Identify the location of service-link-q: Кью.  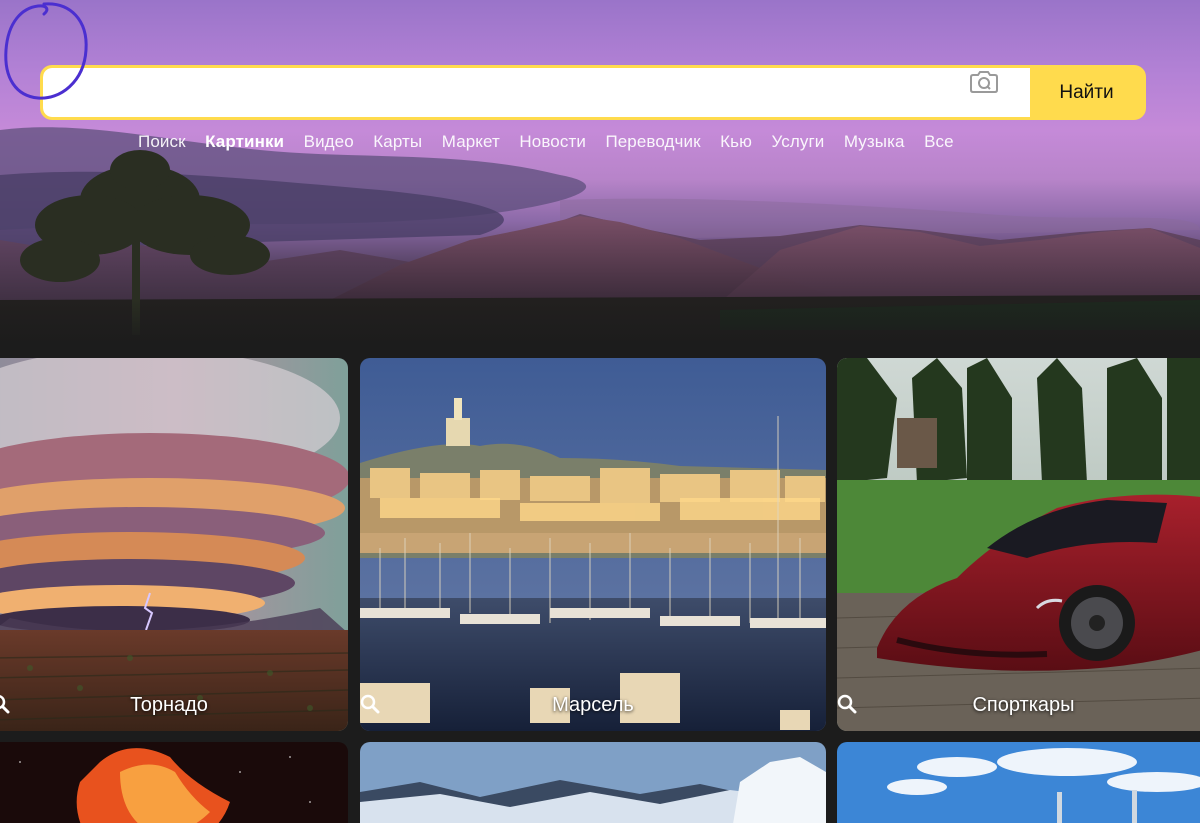
(736, 142).